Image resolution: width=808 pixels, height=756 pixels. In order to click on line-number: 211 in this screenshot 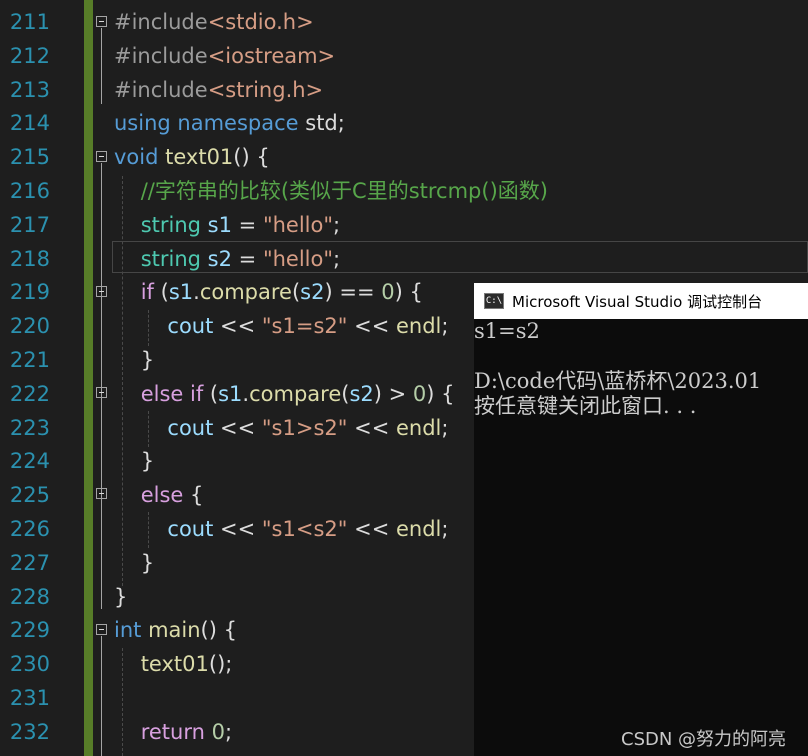, I will do `click(29, 22)`.